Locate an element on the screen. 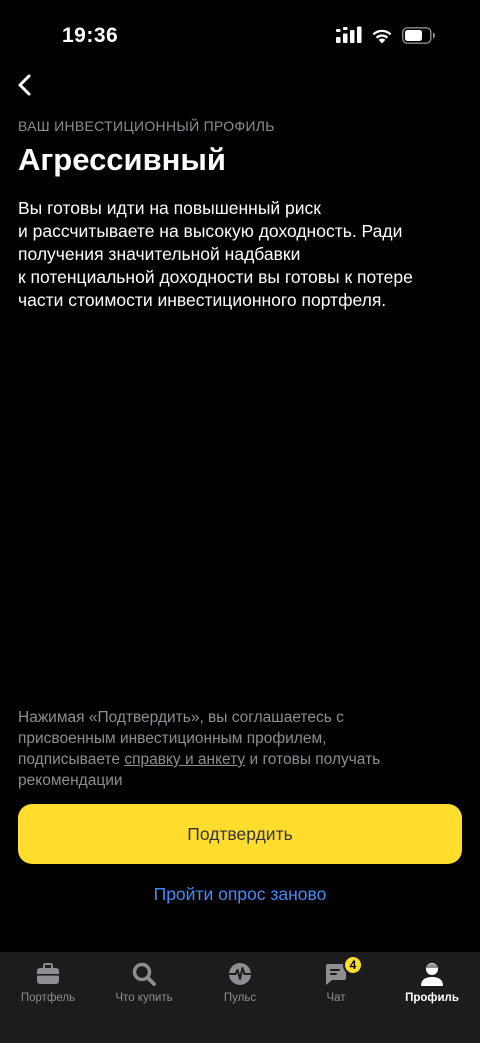 The width and height of the screenshot is (480, 1043). tab-bar: Портфель Что купить Пульс 4 Чат Профиль is located at coordinates (240, 997).